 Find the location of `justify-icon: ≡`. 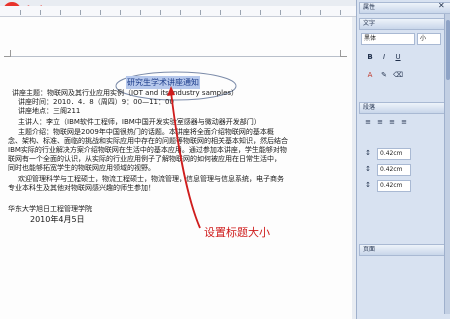

justify-icon: ≡ is located at coordinates (404, 122).